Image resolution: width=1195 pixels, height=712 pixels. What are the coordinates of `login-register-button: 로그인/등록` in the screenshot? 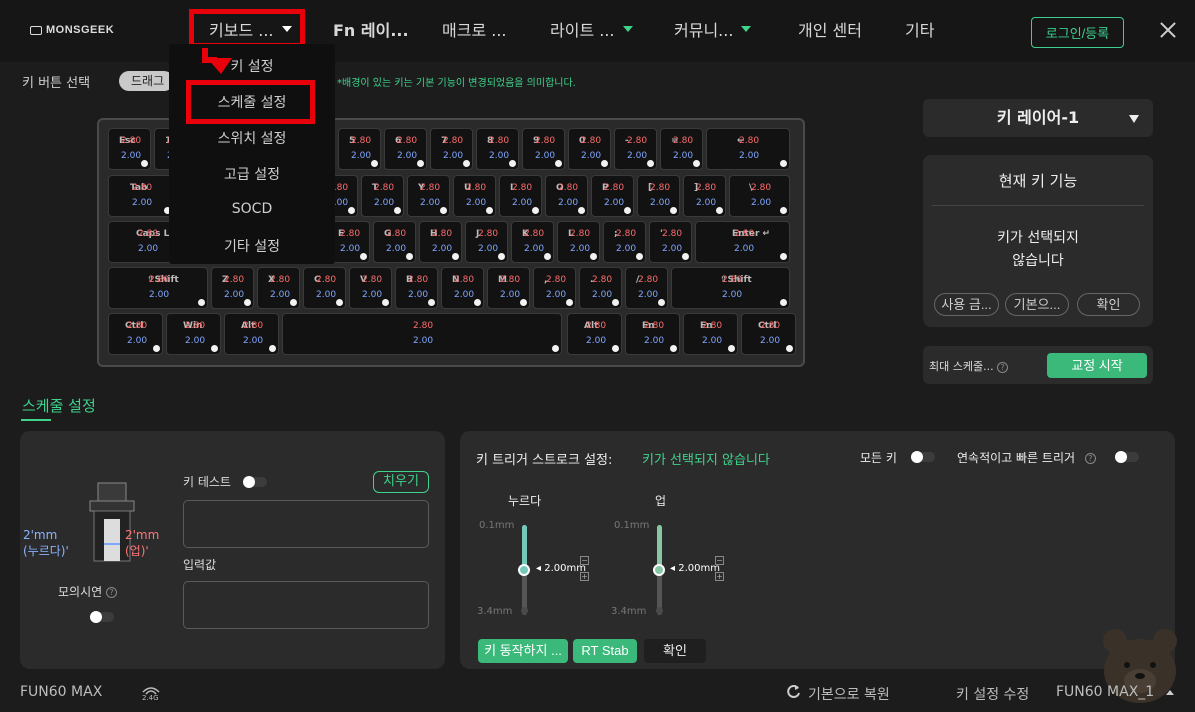 It's located at (1077, 32).